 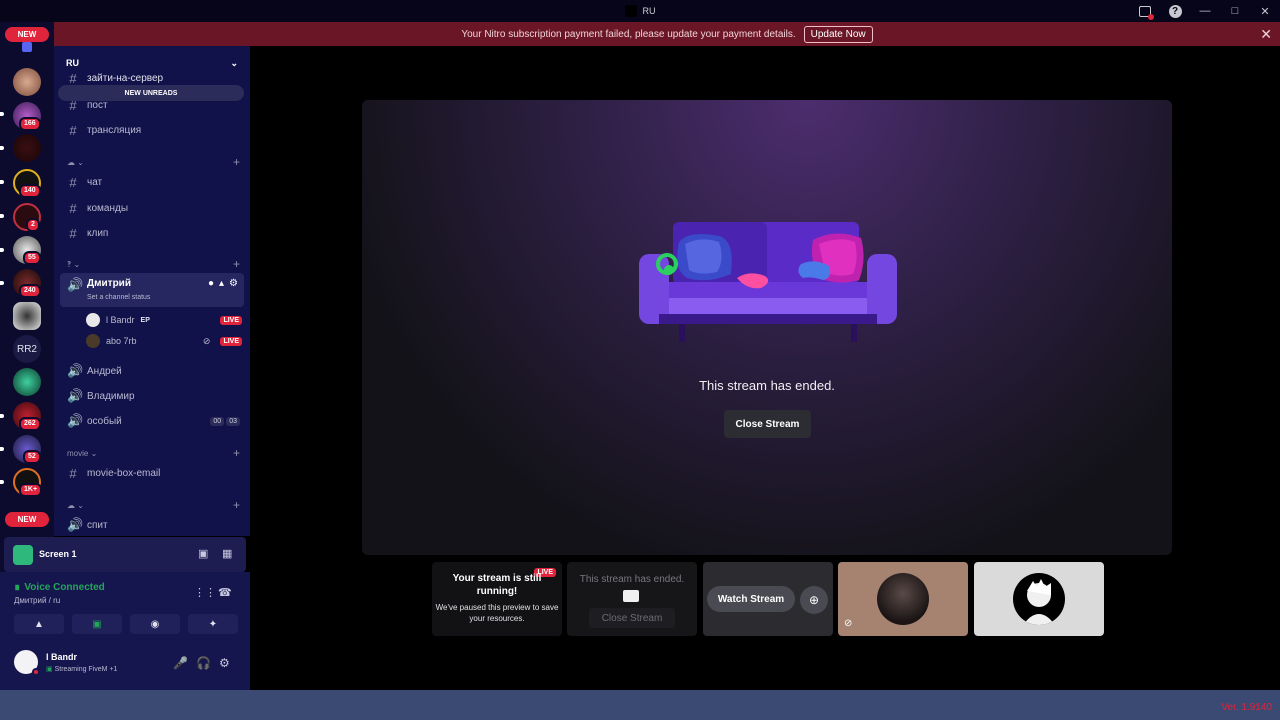 I want to click on server-icon-rr2: RR2, so click(x=27, y=349).